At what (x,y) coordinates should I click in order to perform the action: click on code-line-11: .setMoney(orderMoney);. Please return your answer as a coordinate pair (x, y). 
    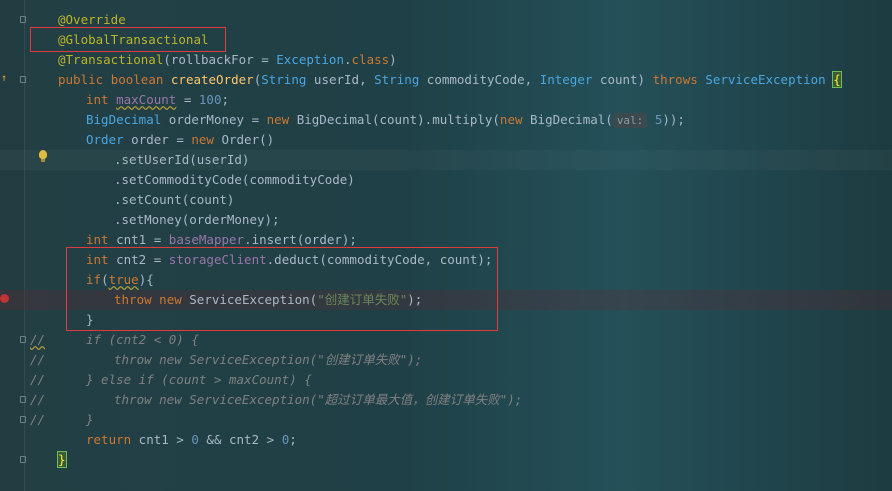
    Looking at the image, I should click on (446, 220).